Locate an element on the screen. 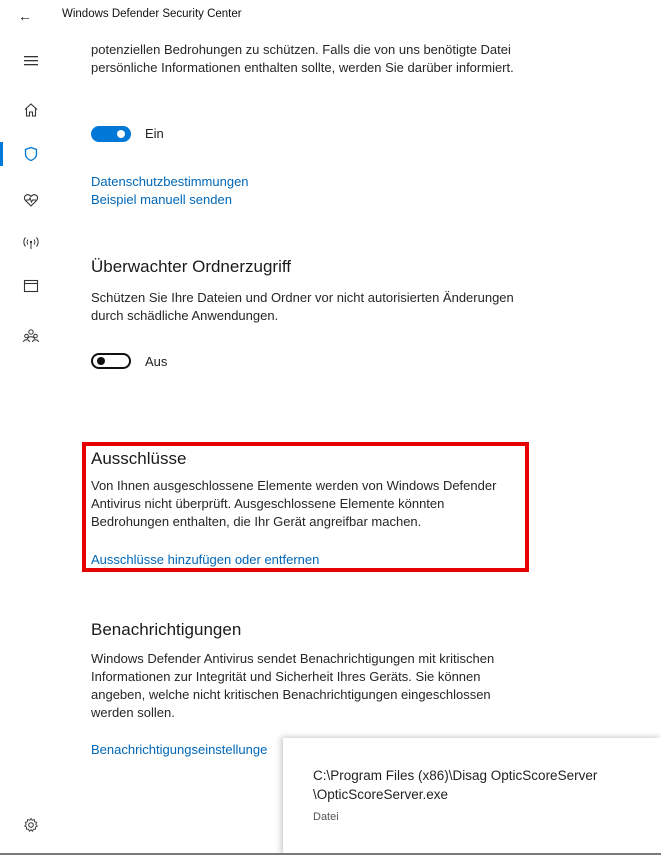 The height and width of the screenshot is (855, 661). cloud-protection-toggle is located at coordinates (111, 134).